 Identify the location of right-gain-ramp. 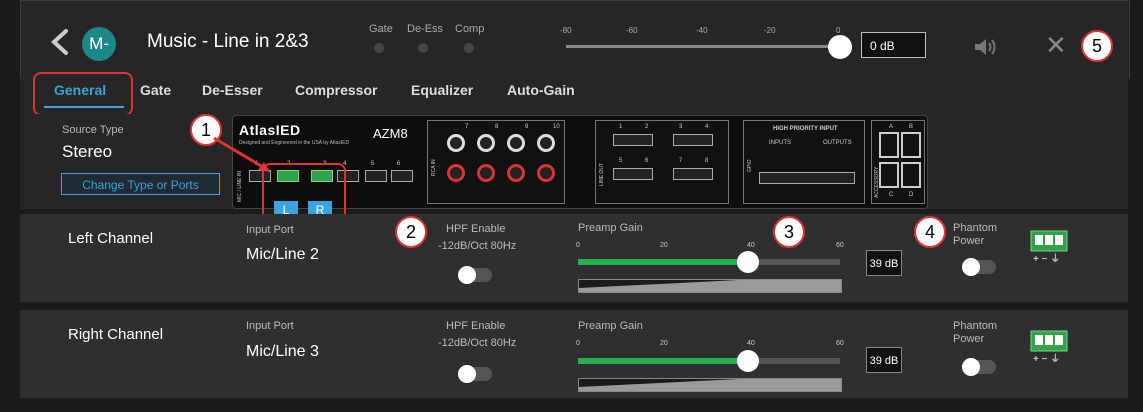
(710, 385).